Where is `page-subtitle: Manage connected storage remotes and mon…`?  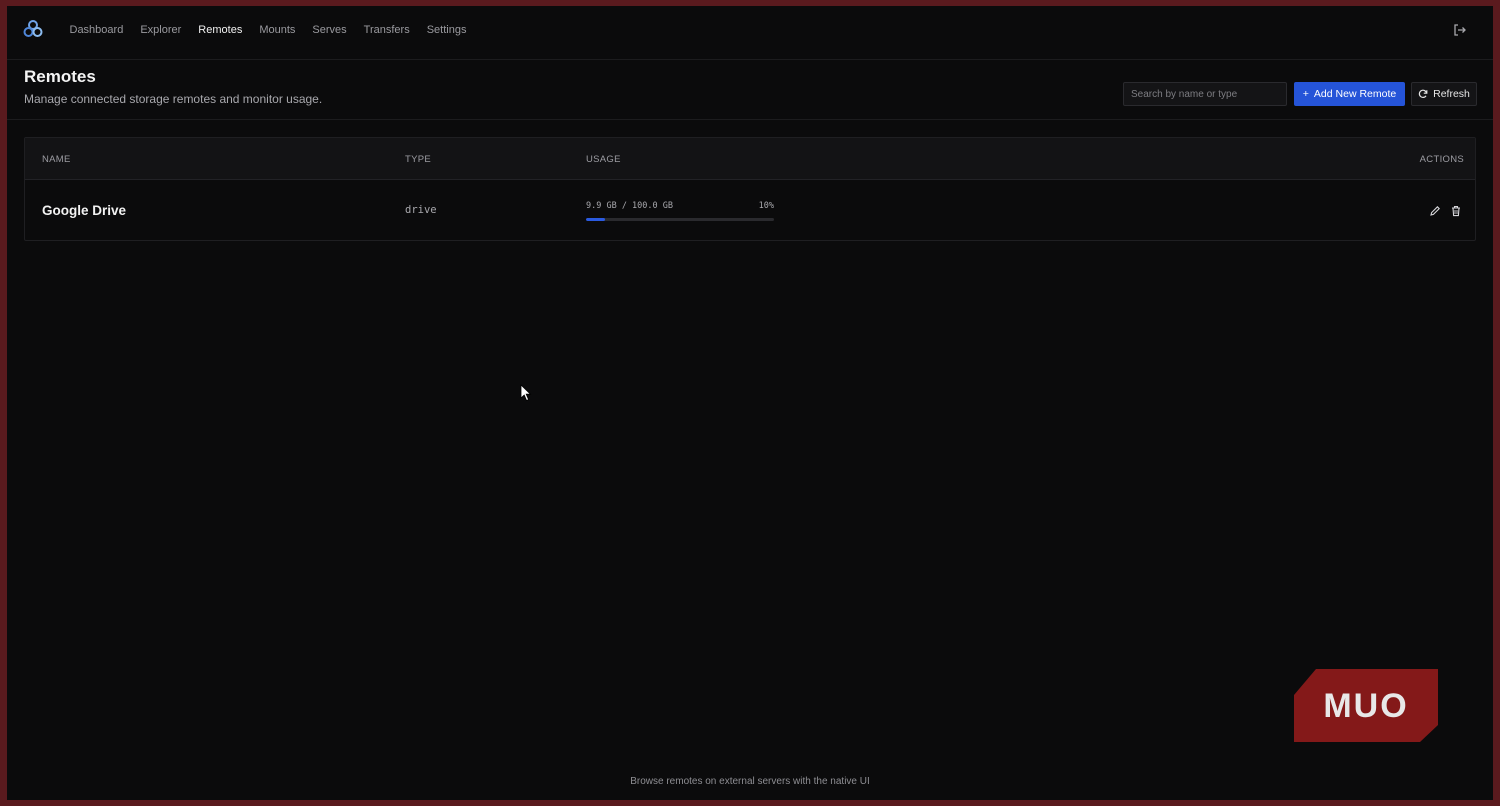
page-subtitle: Manage connected storage remotes and mon… is located at coordinates (173, 99).